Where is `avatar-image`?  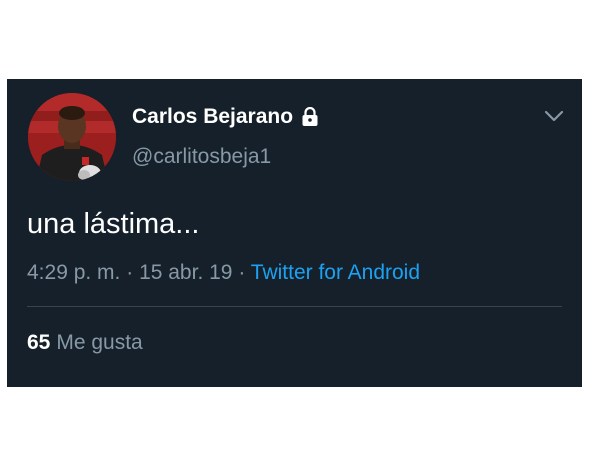 avatar-image is located at coordinates (72, 137).